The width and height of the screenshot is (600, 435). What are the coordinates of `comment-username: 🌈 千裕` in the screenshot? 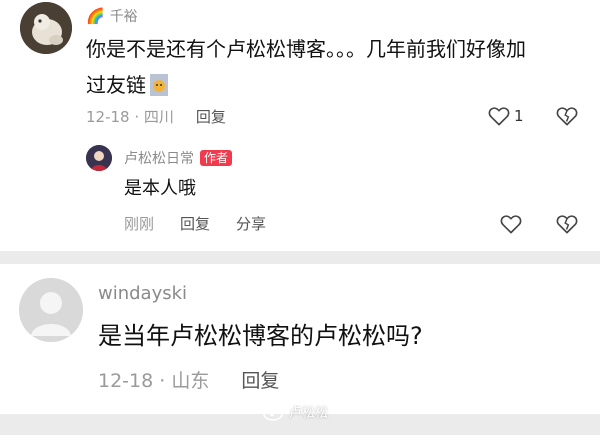 It's located at (112, 16).